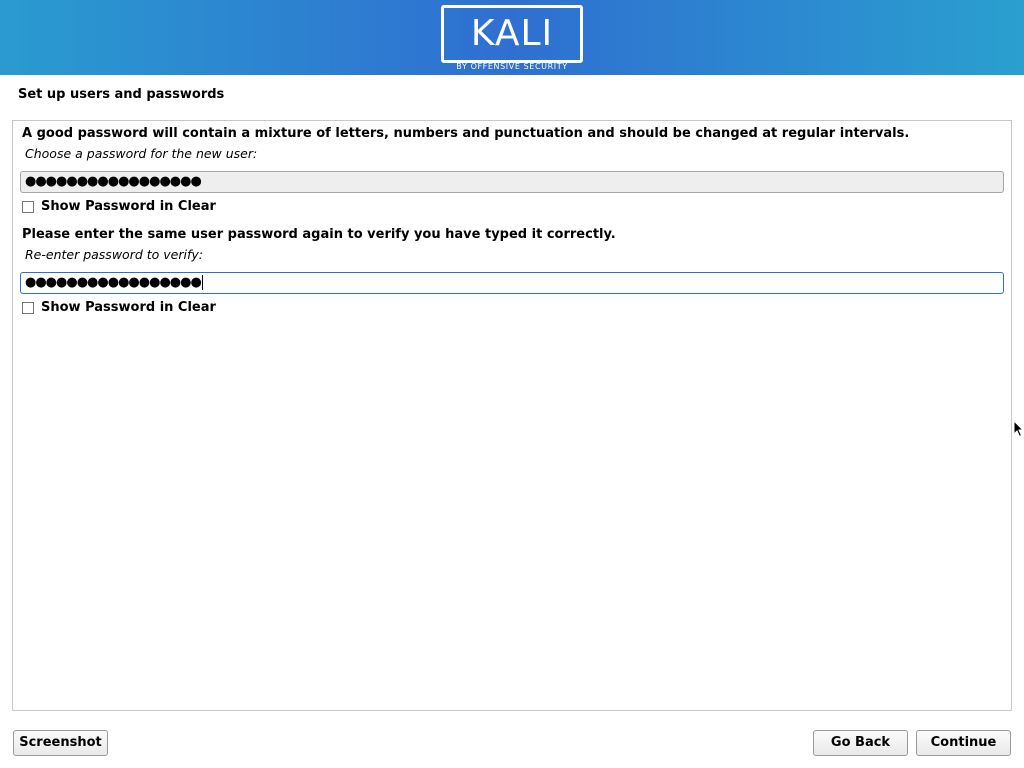 The width and height of the screenshot is (1024, 768). I want to click on page-title: Set up users and passwords, so click(121, 94).